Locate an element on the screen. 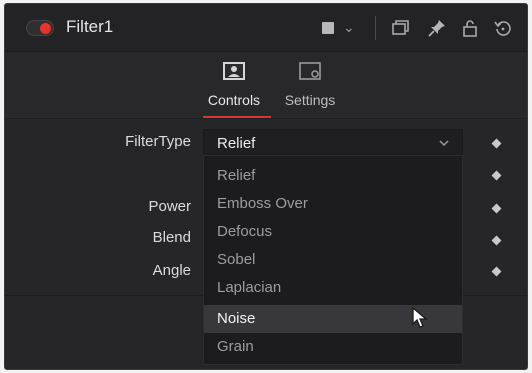 This screenshot has height=373, width=532. option-defocus: Defocus is located at coordinates (333, 232).